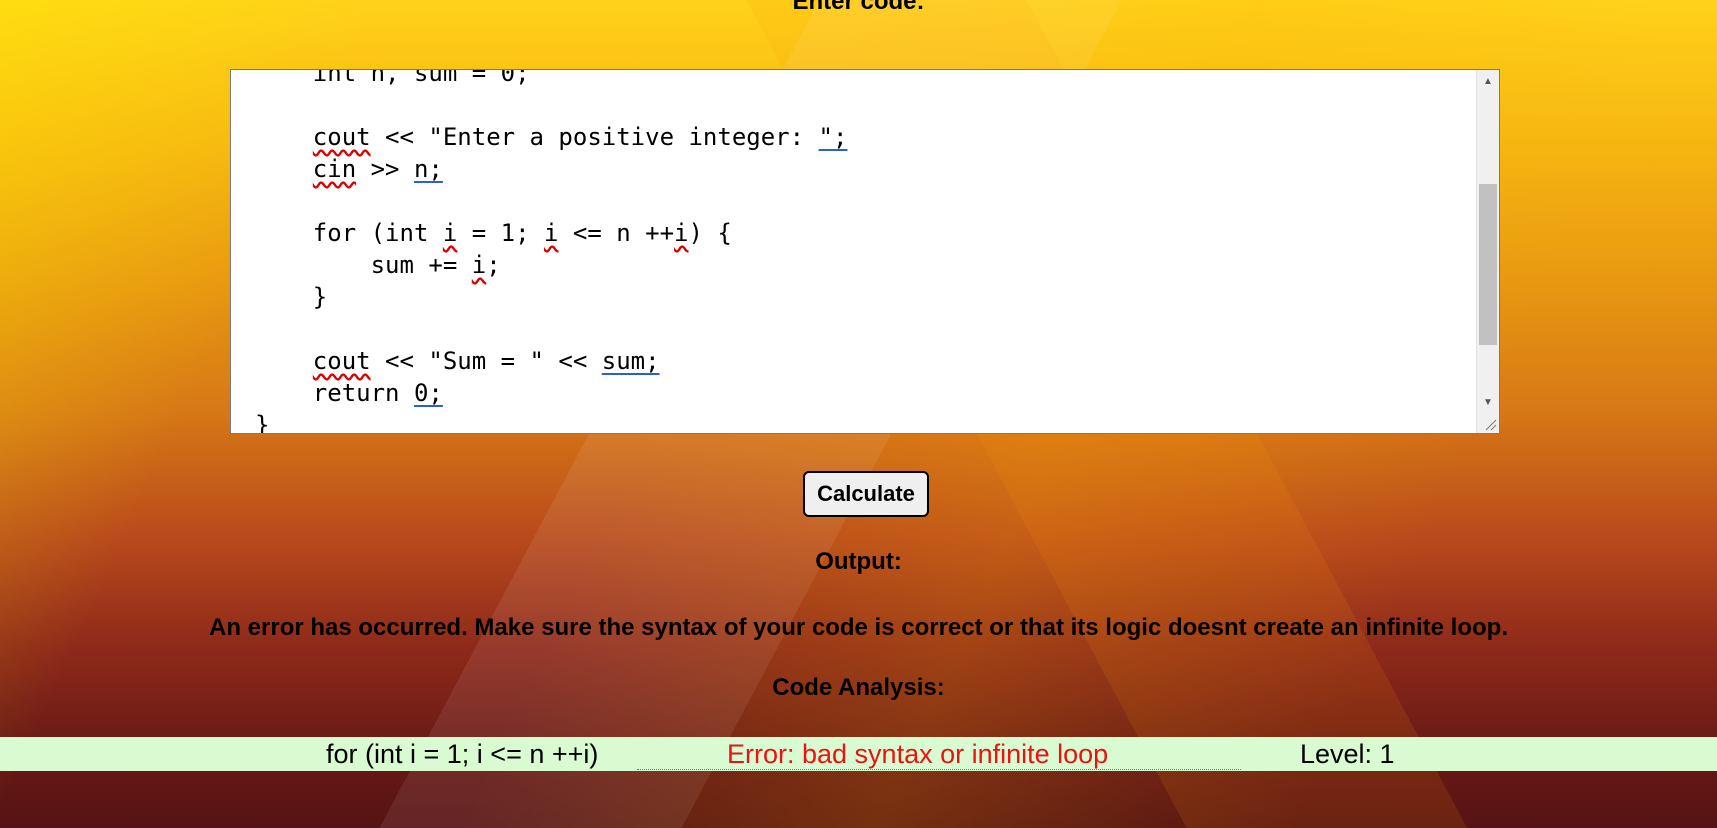 Image resolution: width=1717 pixels, height=828 pixels. Describe the element at coordinates (377, 169) in the screenshot. I see `code-line: cin >> n;` at that location.